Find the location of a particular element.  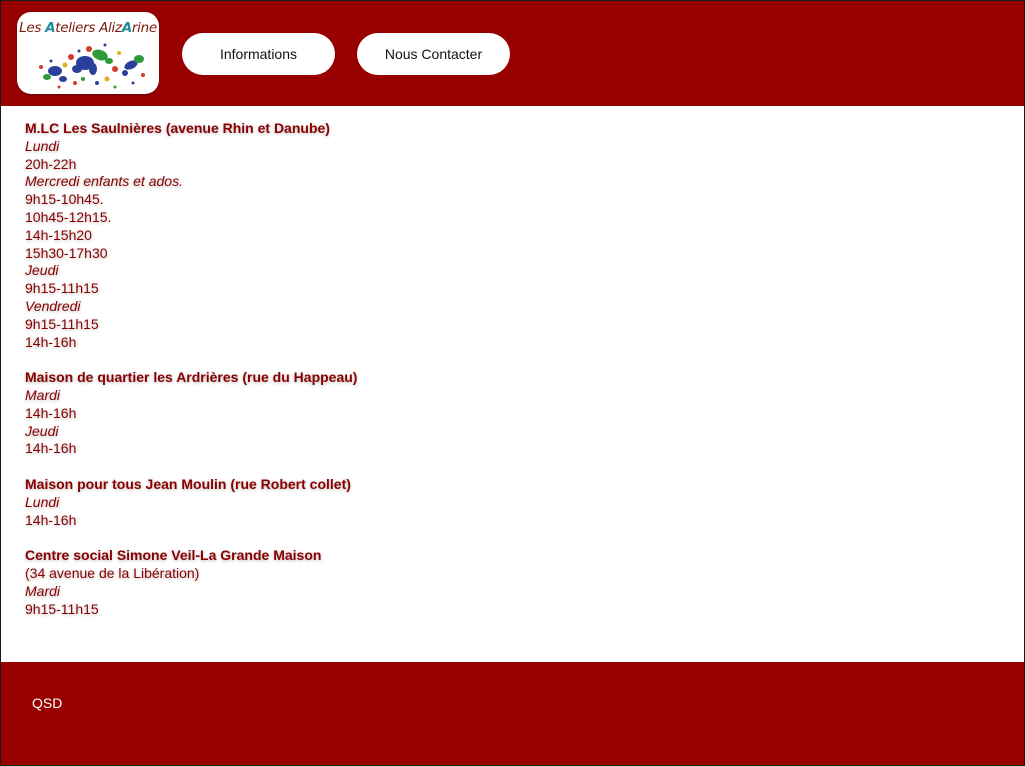

footer-text: QSD is located at coordinates (47, 703).